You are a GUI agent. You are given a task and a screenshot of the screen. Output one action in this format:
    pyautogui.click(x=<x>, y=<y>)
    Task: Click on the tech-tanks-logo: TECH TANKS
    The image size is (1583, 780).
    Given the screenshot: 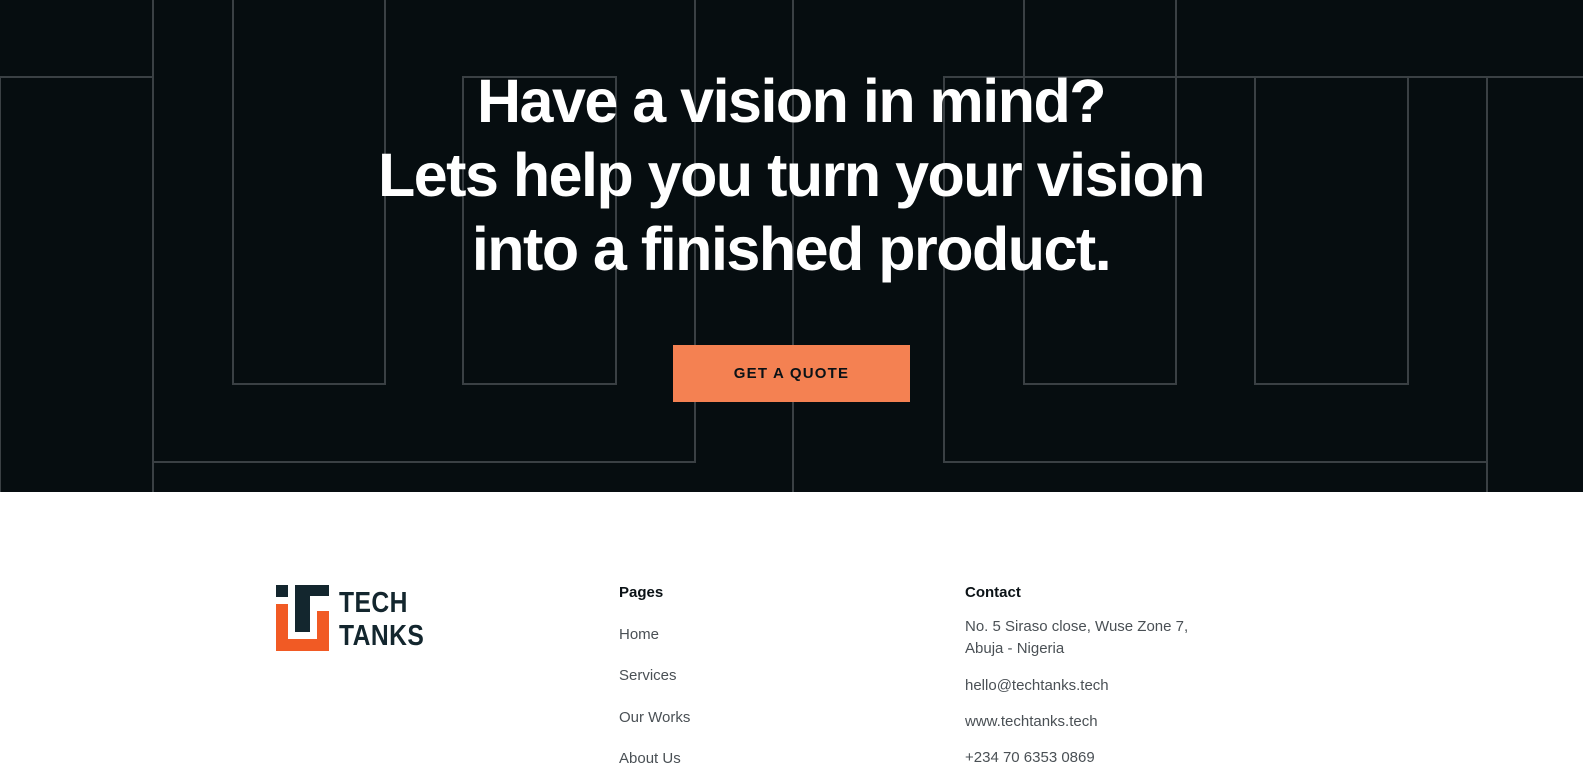 What is the action you would take?
    pyautogui.click(x=351, y=620)
    